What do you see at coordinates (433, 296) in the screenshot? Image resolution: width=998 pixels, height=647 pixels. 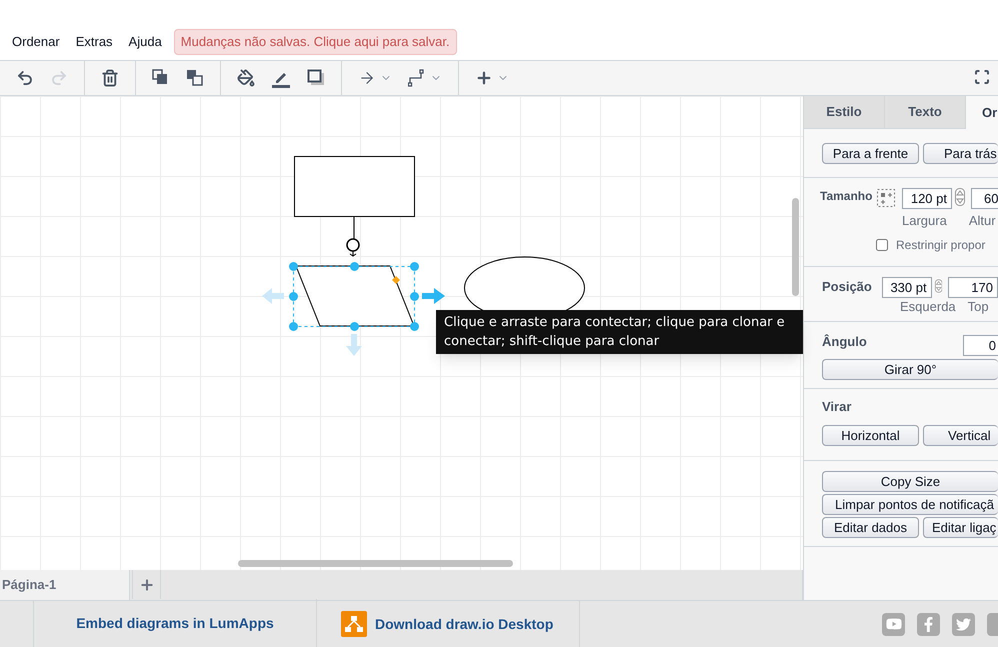 I see `clone-arrow-icon` at bounding box center [433, 296].